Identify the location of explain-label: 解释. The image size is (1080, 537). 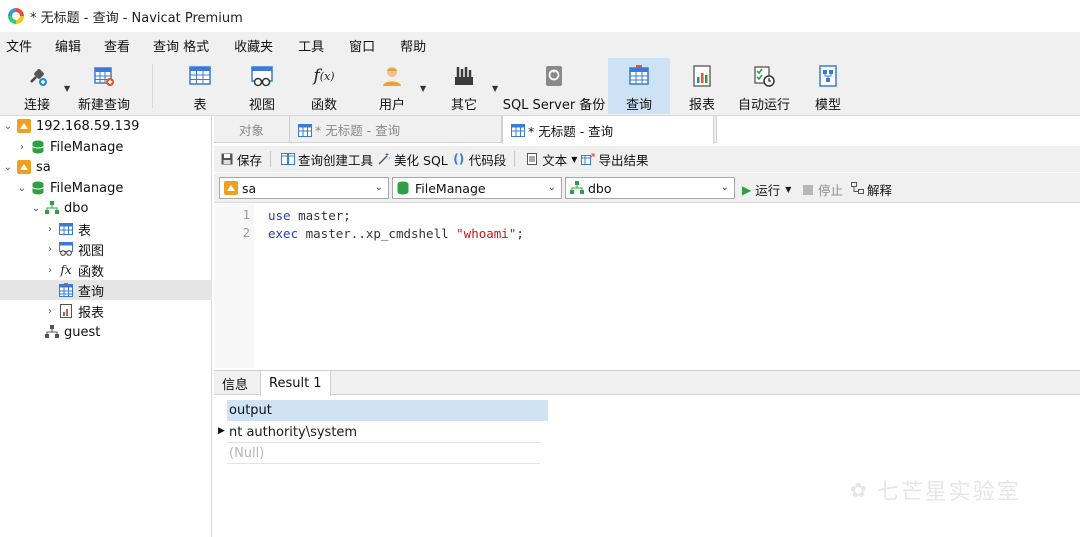
(880, 190).